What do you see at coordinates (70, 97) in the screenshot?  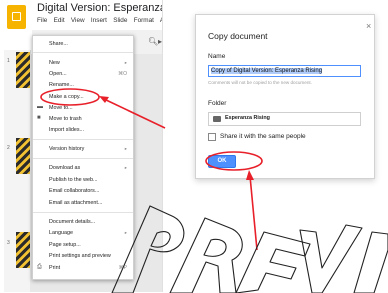 I see `make-a-copy-highlight-circle` at bounding box center [70, 97].